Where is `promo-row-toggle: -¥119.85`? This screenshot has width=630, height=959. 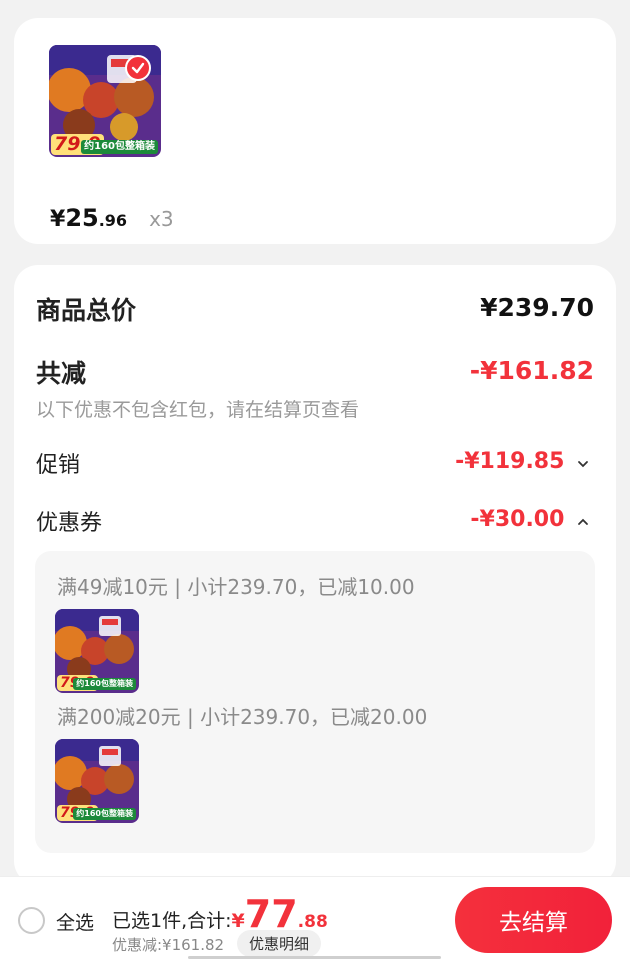
promo-row-toggle: -¥119.85 is located at coordinates (522, 461).